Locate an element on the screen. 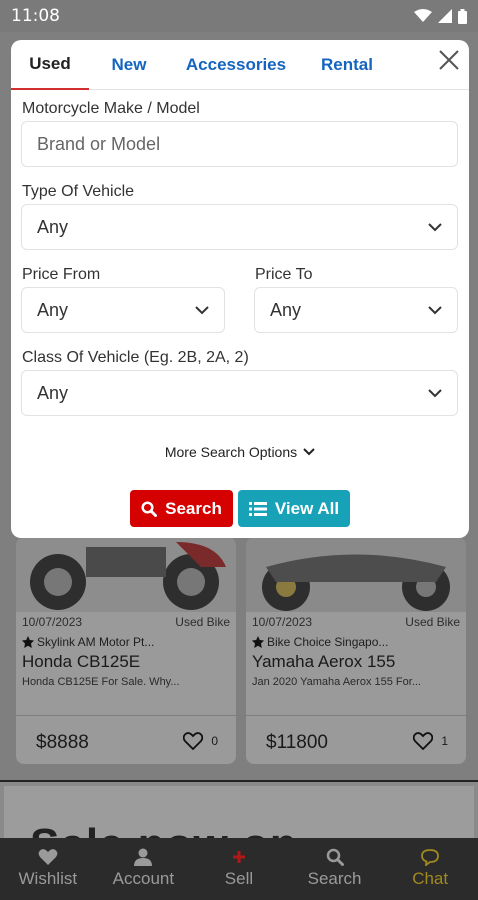 This screenshot has height=900, width=478. nav-label: Account is located at coordinates (143, 878).